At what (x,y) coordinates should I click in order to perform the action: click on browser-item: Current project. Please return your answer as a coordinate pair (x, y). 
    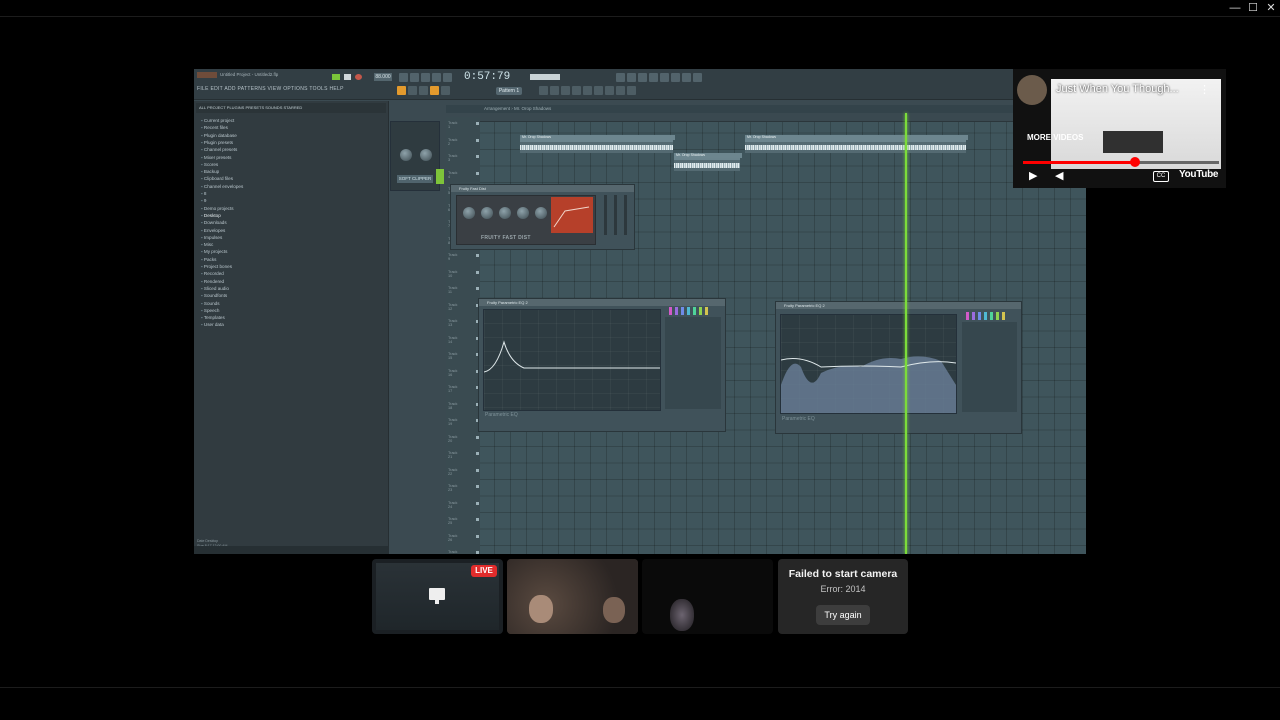
    Looking at the image, I should click on (217, 120).